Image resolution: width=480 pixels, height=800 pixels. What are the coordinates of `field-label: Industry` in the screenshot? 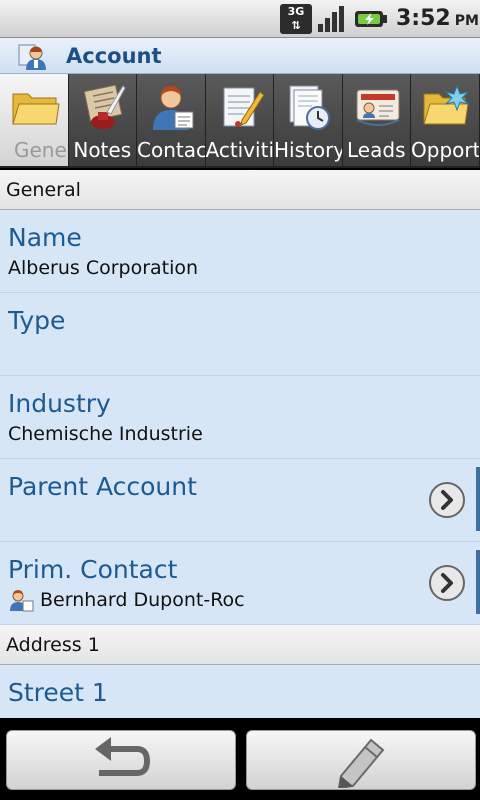 It's located at (59, 403).